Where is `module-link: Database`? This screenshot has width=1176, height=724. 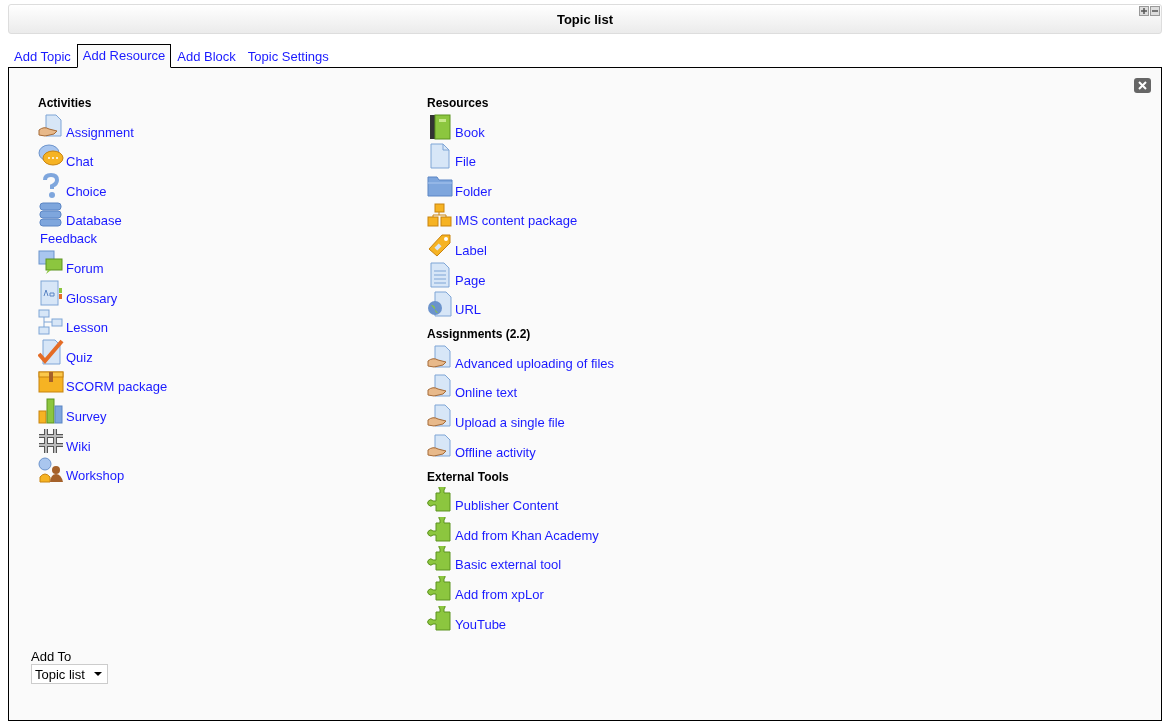
module-link: Database is located at coordinates (94, 221).